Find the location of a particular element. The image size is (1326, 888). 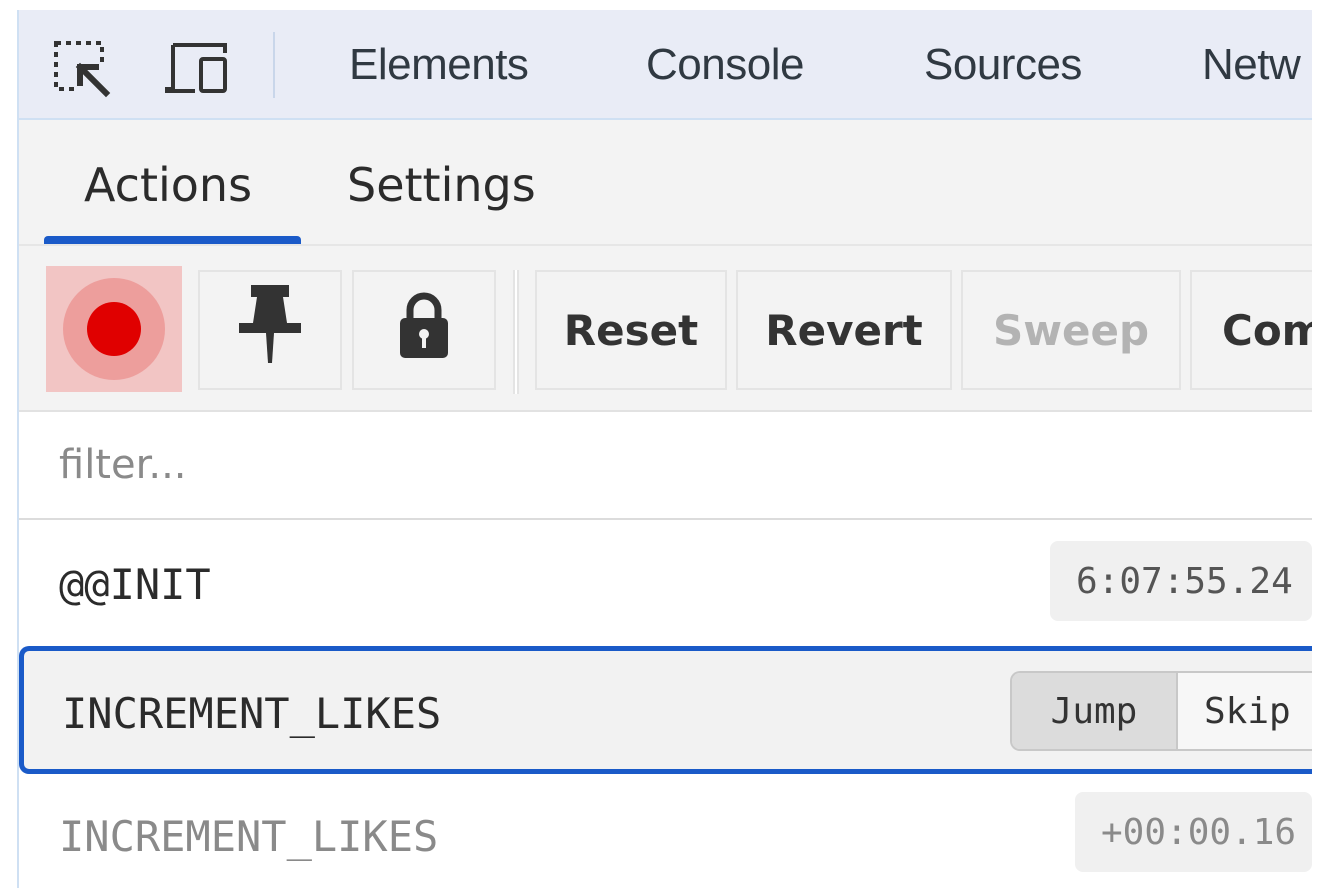

toolbar-divider is located at coordinates (274, 65).